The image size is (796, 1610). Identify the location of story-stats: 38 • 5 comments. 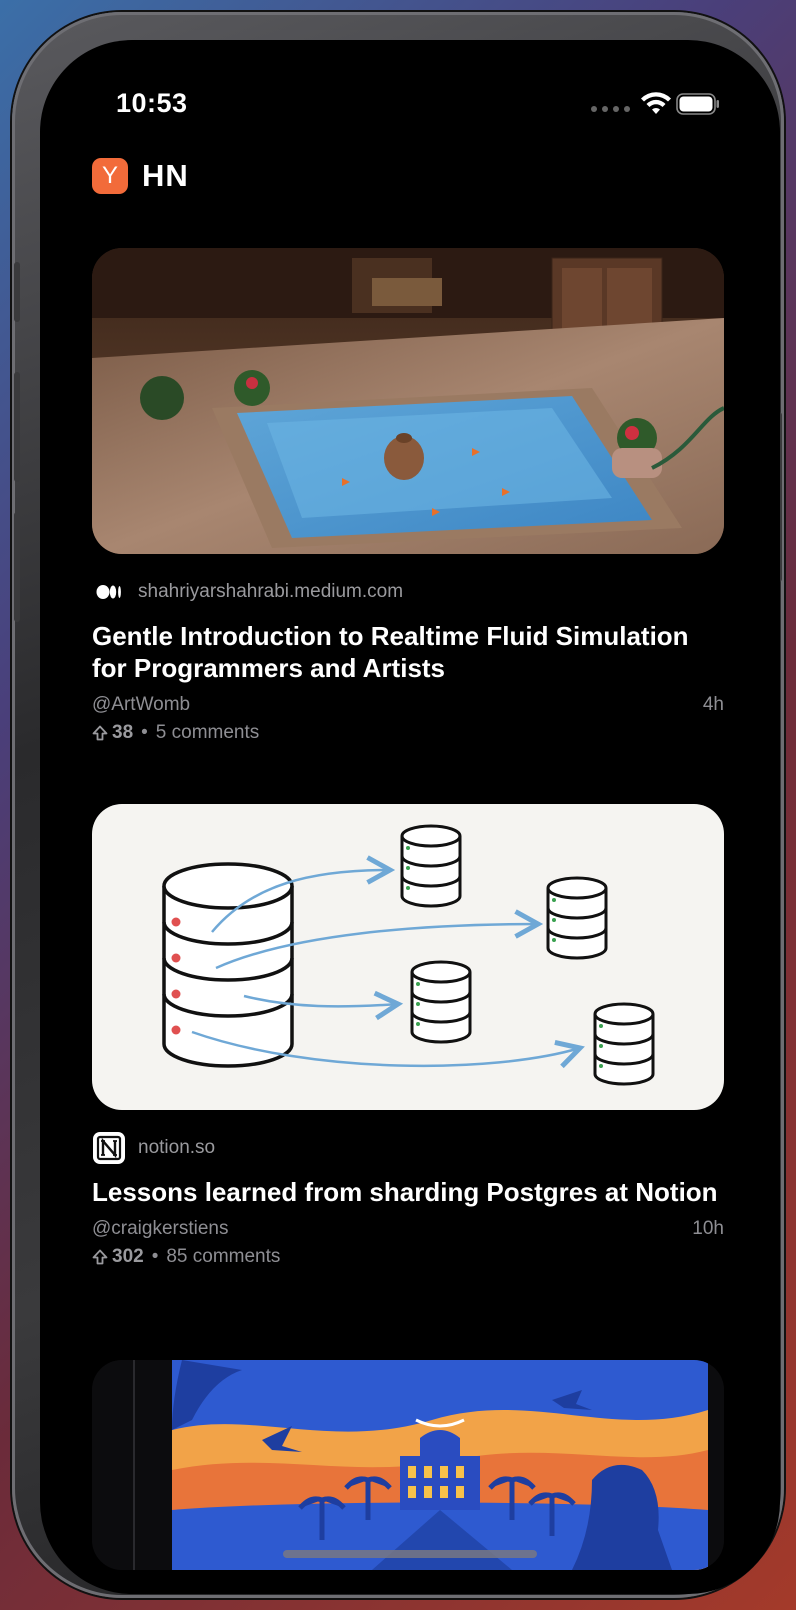
(408, 733).